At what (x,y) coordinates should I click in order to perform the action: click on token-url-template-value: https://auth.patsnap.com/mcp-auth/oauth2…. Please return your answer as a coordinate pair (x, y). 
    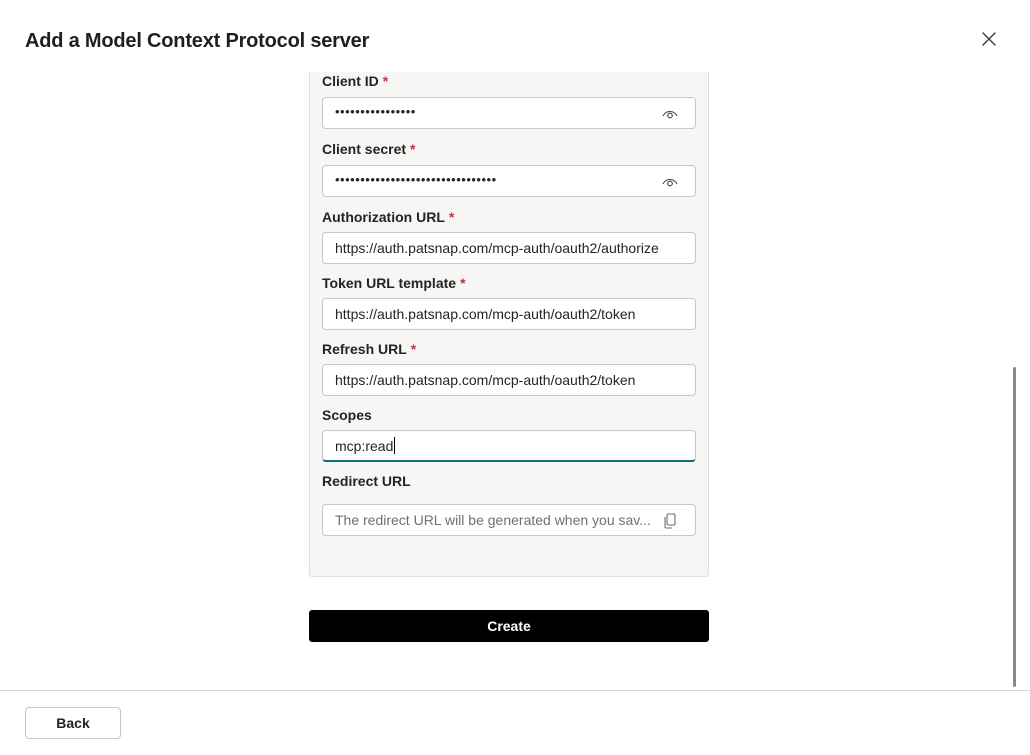
    Looking at the image, I should click on (485, 314).